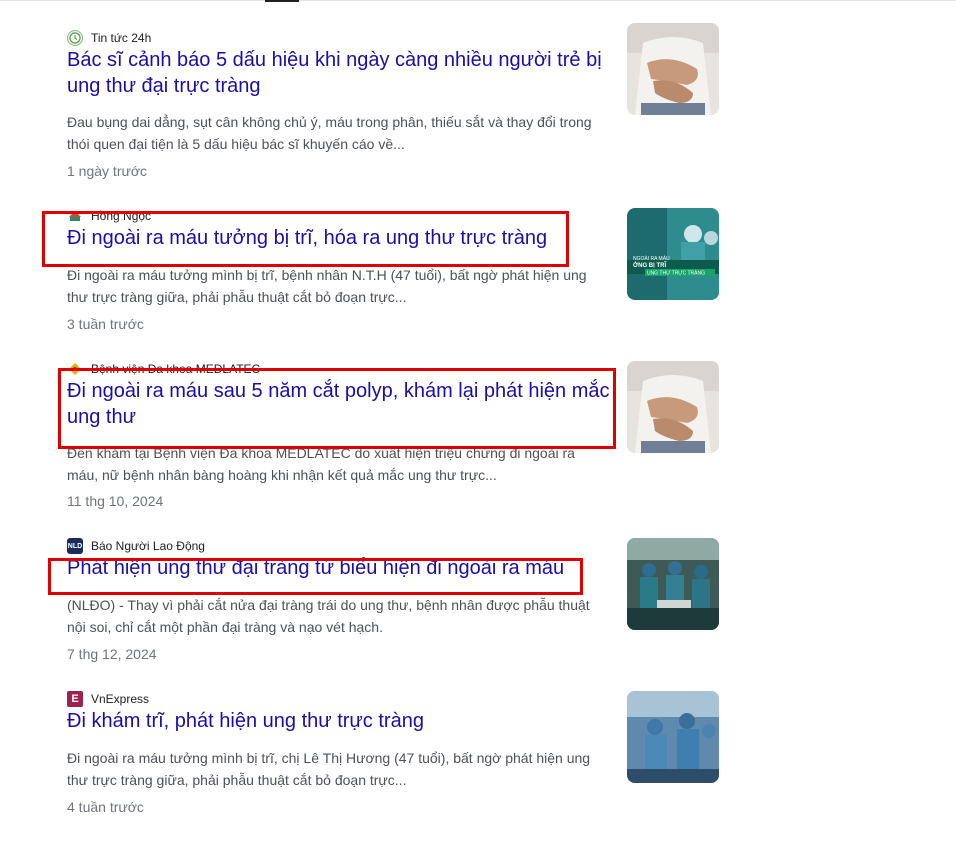  What do you see at coordinates (75, 369) in the screenshot?
I see `medlatec-logo-icon` at bounding box center [75, 369].